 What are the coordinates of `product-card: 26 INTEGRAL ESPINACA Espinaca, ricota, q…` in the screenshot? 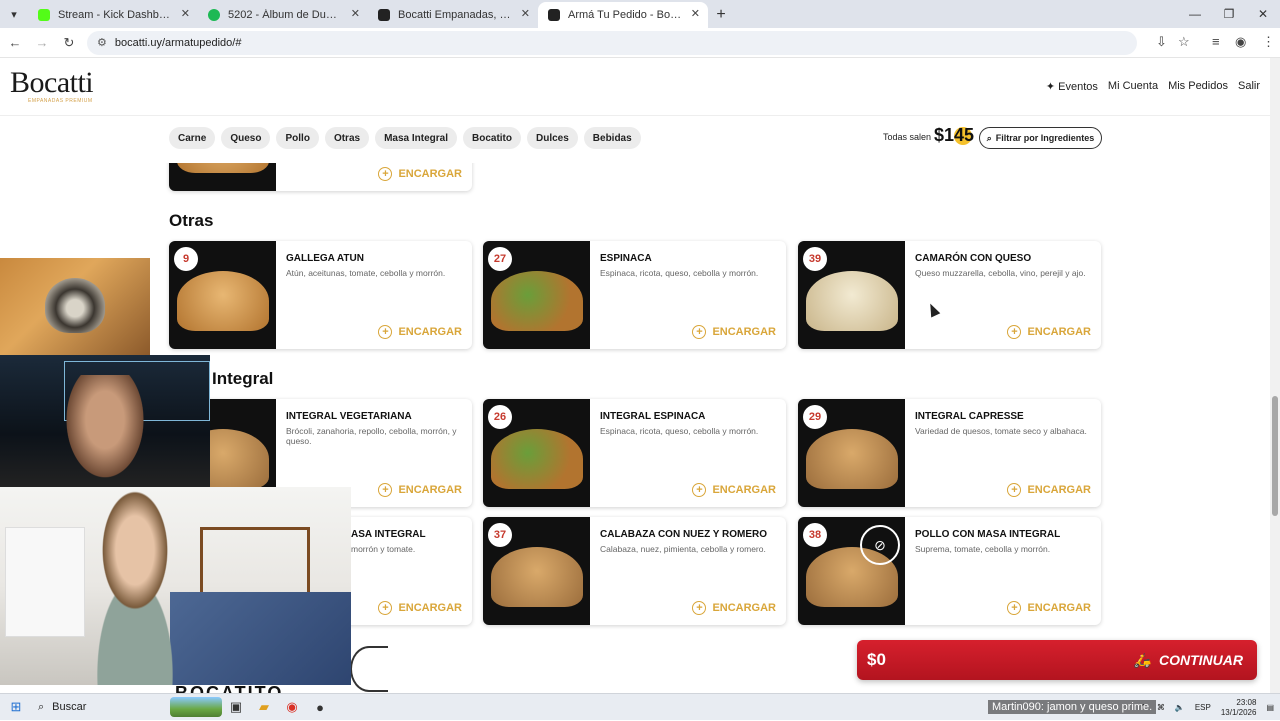 It's located at (634, 453).